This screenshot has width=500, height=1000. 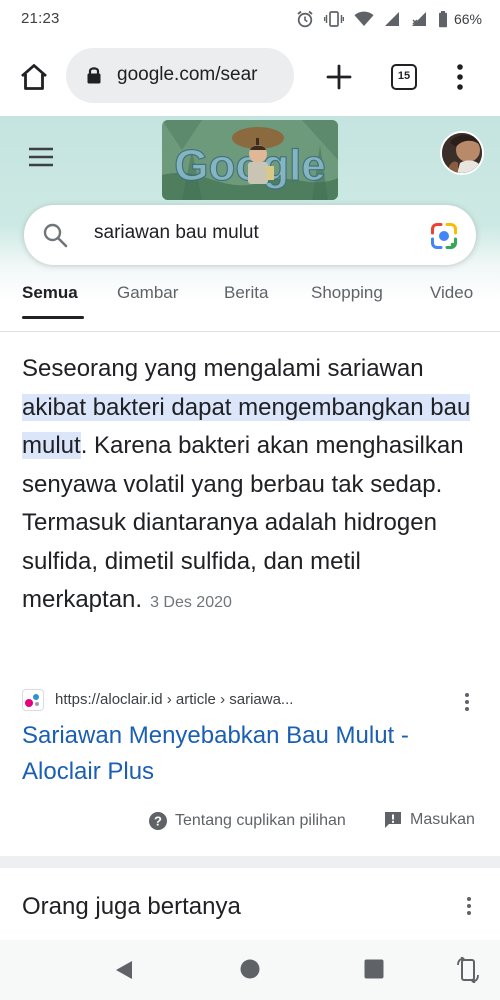 I want to click on result-more-icon, so click(x=467, y=702).